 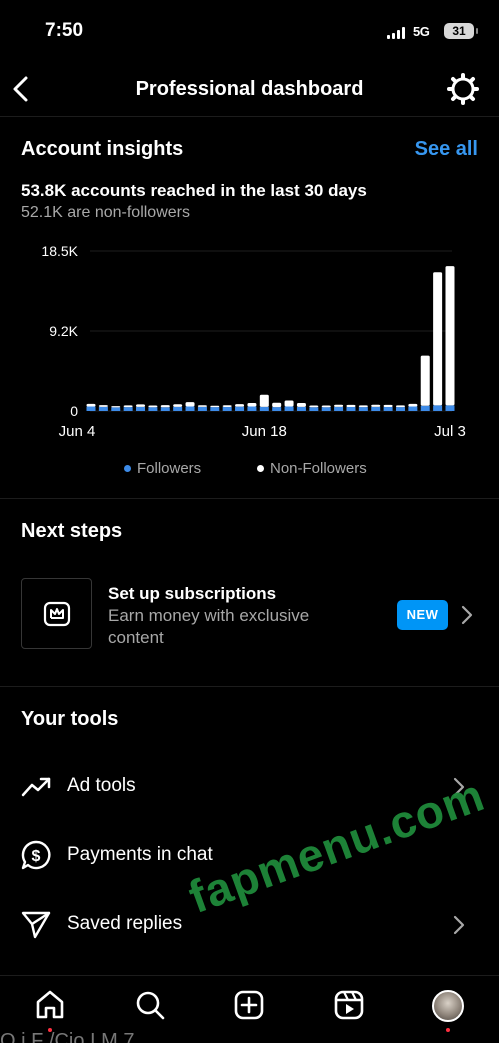 What do you see at coordinates (77, 431) in the screenshot?
I see `x-tick-label: Jun 4` at bounding box center [77, 431].